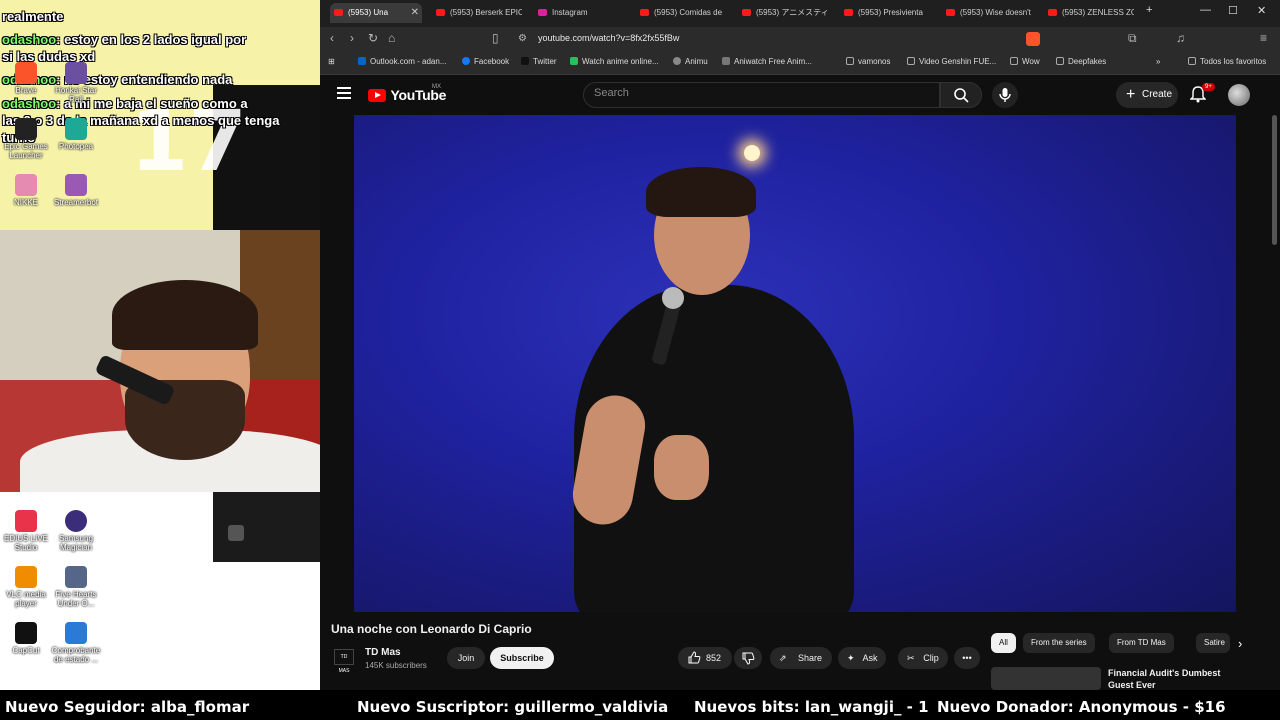 The image size is (1280, 720). Describe the element at coordinates (26, 129) in the screenshot. I see `epic-games-icon` at that location.